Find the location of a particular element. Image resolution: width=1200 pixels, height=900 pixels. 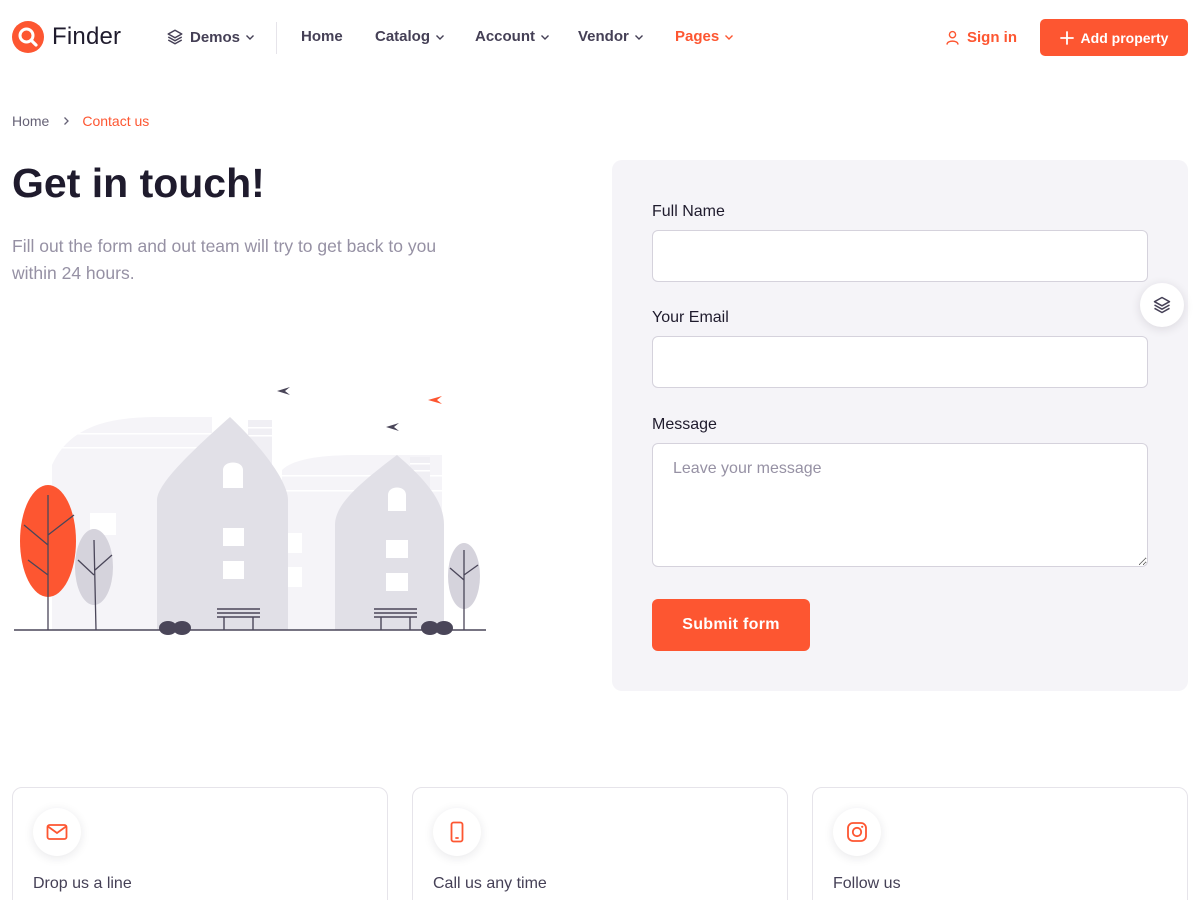

add-property-button: Add property is located at coordinates (1114, 37).